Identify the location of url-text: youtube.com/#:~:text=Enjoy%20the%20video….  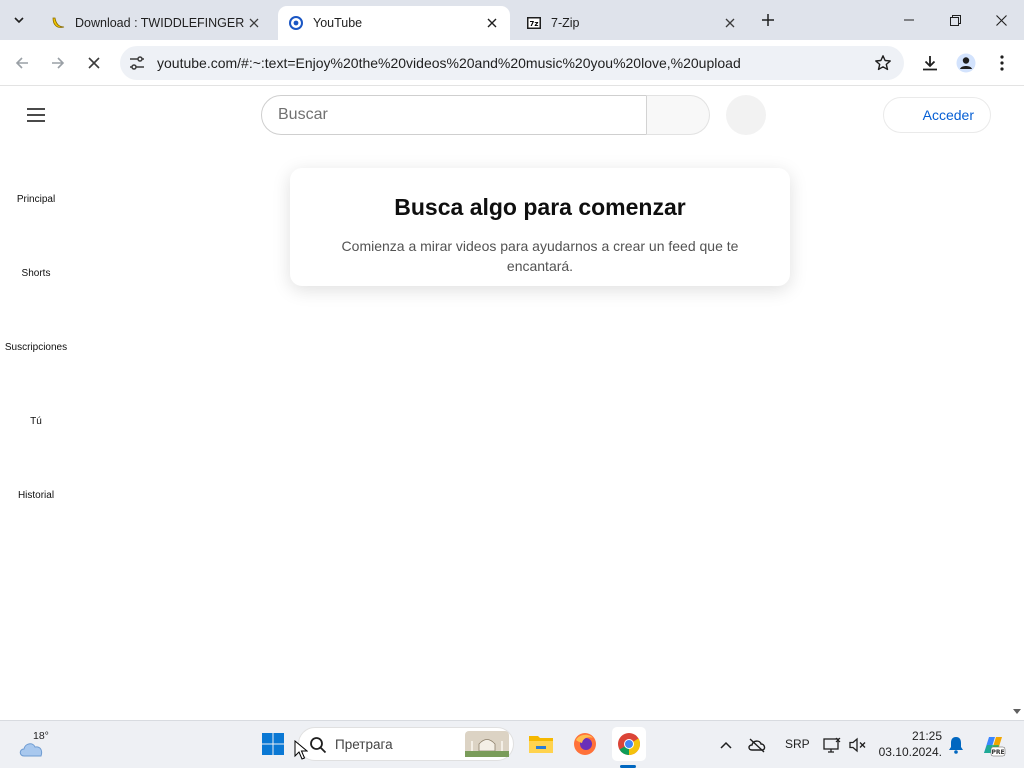
(449, 63).